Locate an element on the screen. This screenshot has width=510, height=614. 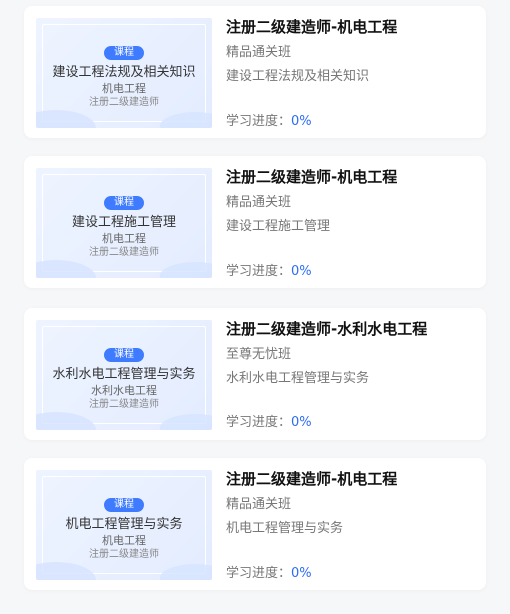
course-thumbnail: 课程 建设工程施工管理 机电工程 注册二级建造师 is located at coordinates (124, 223).